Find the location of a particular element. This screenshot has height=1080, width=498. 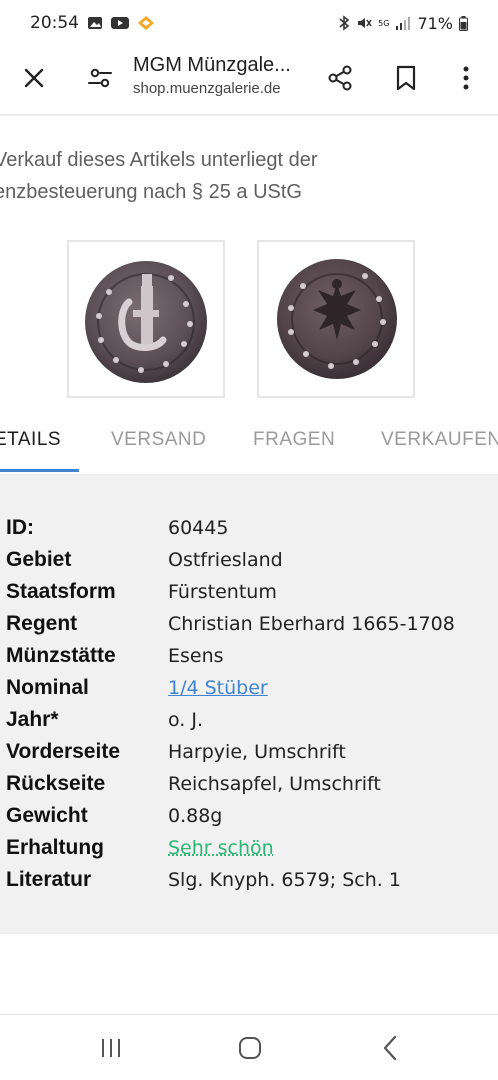

detail-row-jahr: Jahr* o. J. is located at coordinates (249, 720).